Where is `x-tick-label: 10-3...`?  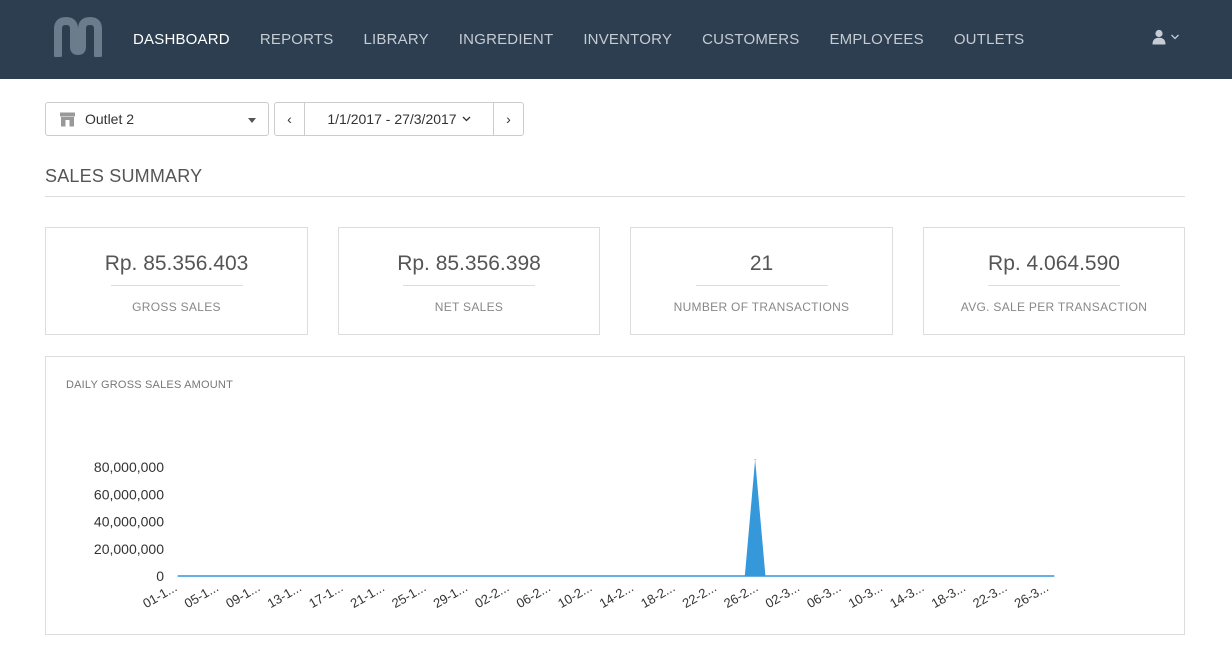
x-tick-label: 10-3... is located at coordinates (865, 595).